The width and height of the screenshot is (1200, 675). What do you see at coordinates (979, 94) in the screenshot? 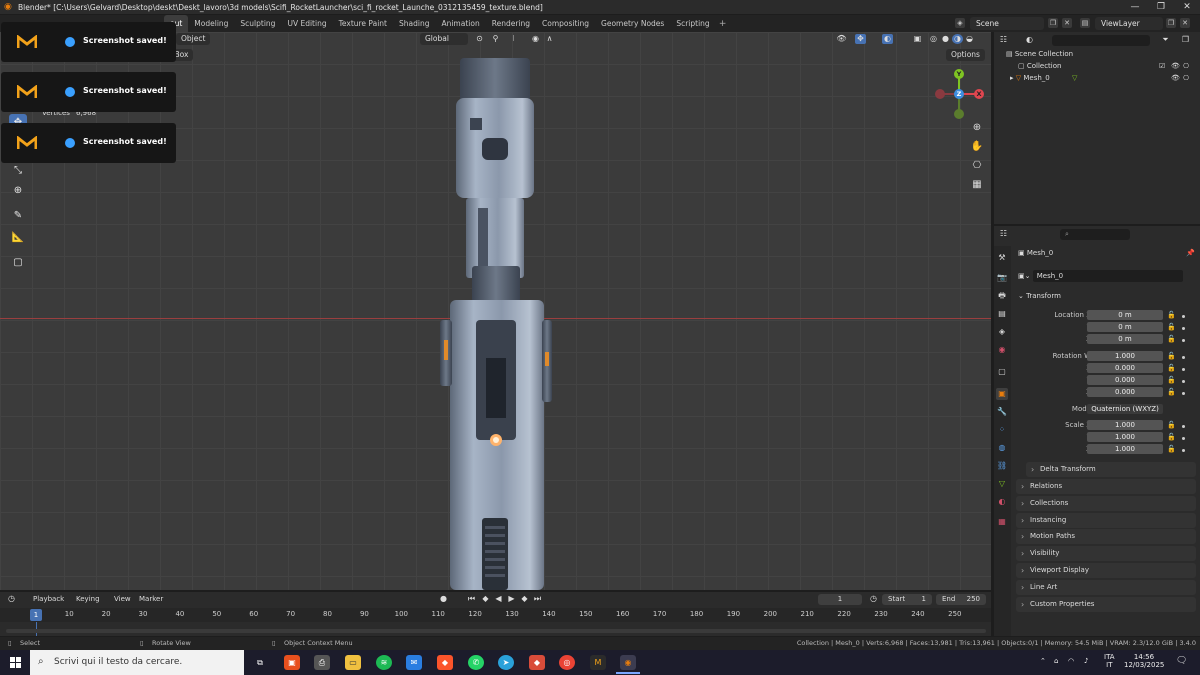
I see `gizmo-x-axis: X` at bounding box center [979, 94].